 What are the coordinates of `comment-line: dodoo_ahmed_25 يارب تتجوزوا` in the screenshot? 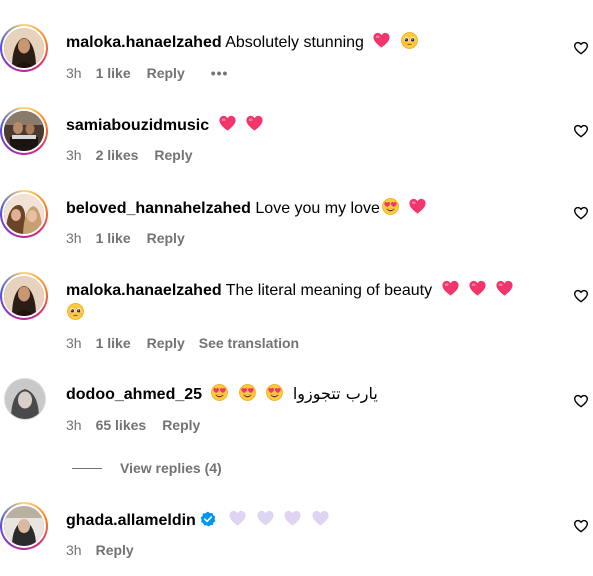 It's located at (305, 394).